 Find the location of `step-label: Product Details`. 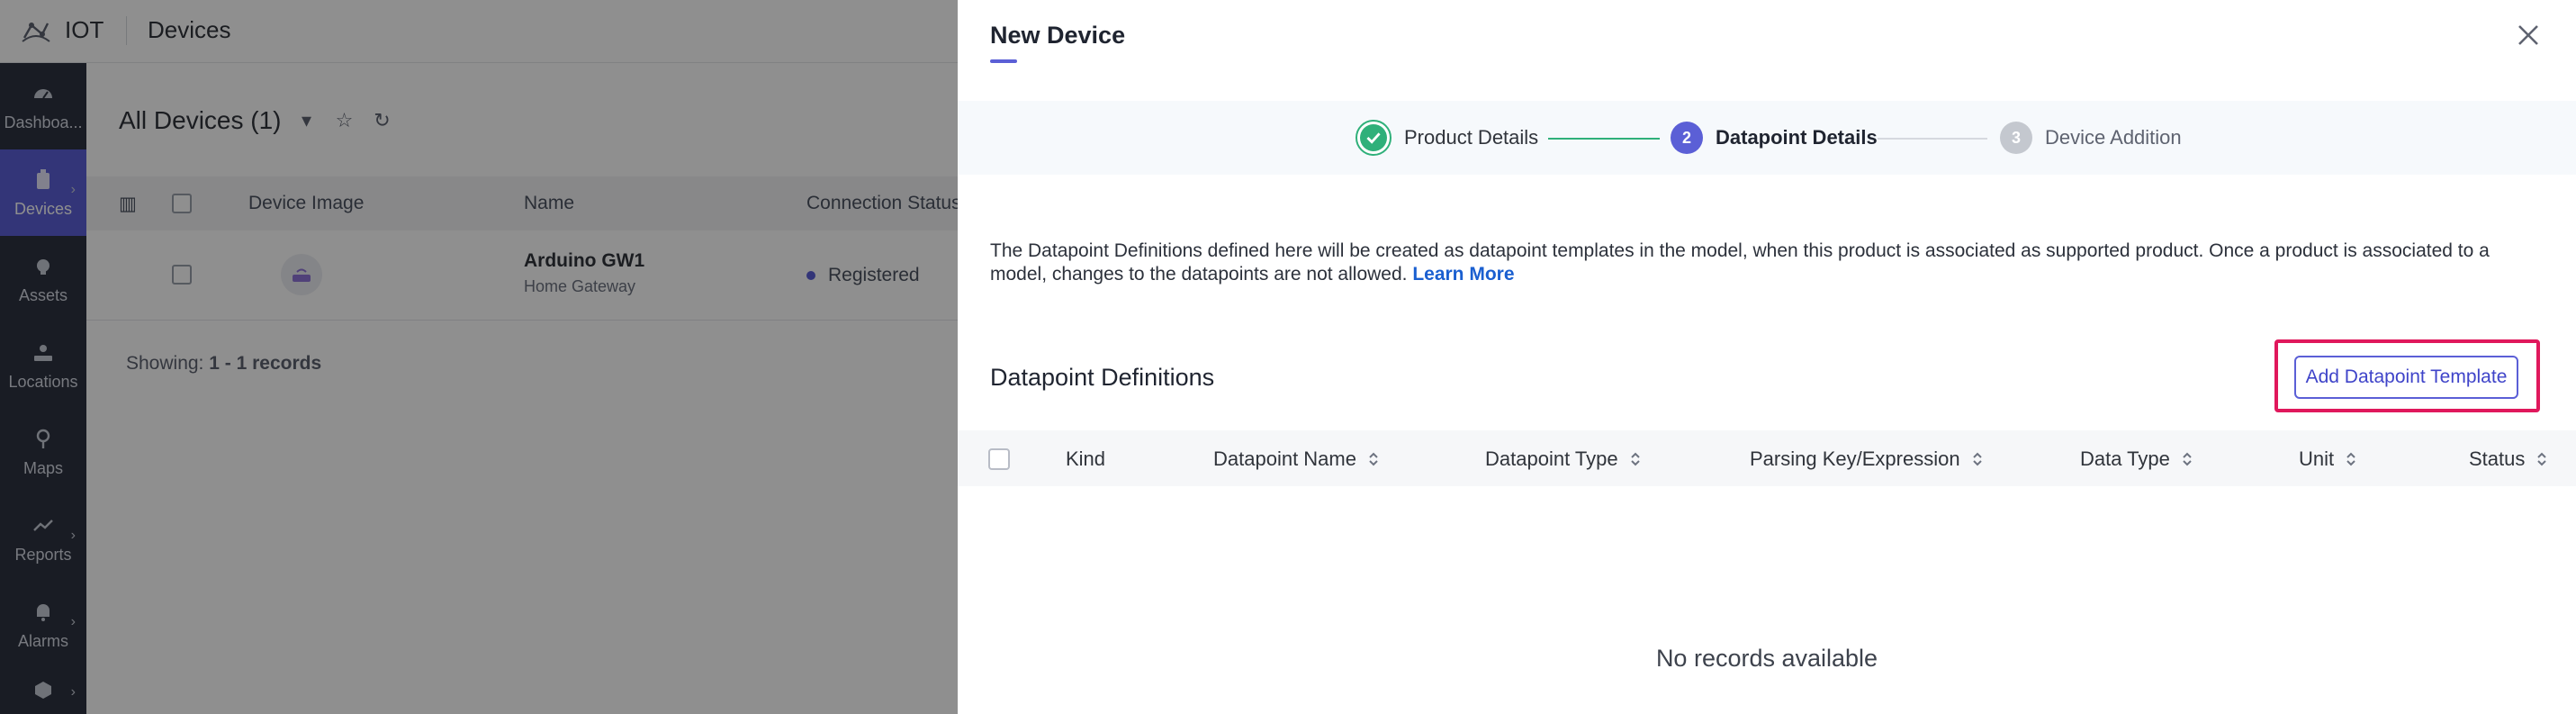

step-label: Product Details is located at coordinates (1471, 137).